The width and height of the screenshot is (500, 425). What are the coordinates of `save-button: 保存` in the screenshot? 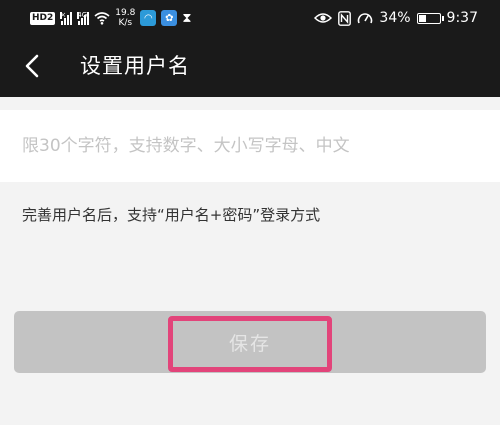 It's located at (250, 342).